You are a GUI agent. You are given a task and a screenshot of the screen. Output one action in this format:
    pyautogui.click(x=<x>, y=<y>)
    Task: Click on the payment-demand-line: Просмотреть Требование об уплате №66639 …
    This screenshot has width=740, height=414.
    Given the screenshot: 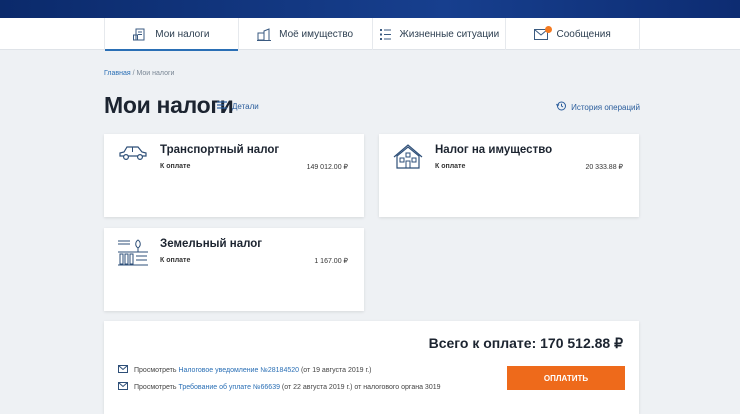 What is the action you would take?
    pyautogui.click(x=279, y=387)
    